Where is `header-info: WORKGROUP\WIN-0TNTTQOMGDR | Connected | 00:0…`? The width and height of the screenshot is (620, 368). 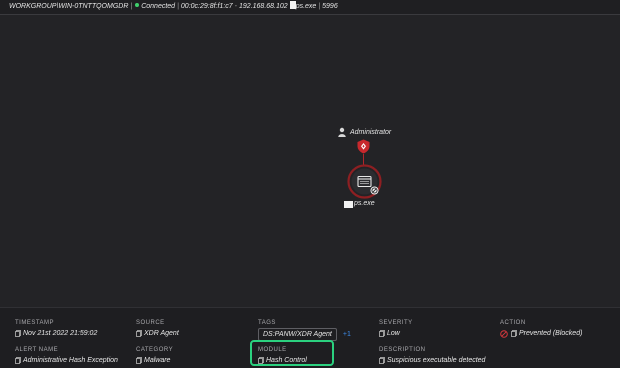
header-info: WORKGROUP\WIN-0TNTTQOMGDR | Connected | 00:0… is located at coordinates (173, 7).